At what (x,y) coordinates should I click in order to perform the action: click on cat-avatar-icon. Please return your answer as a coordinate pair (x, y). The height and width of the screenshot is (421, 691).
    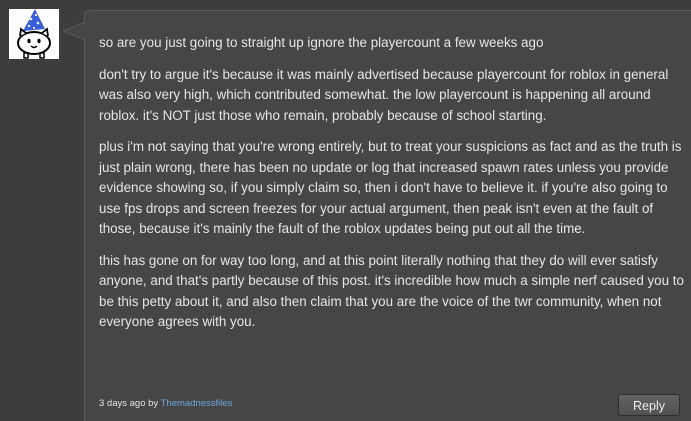
    Looking at the image, I should click on (34, 34).